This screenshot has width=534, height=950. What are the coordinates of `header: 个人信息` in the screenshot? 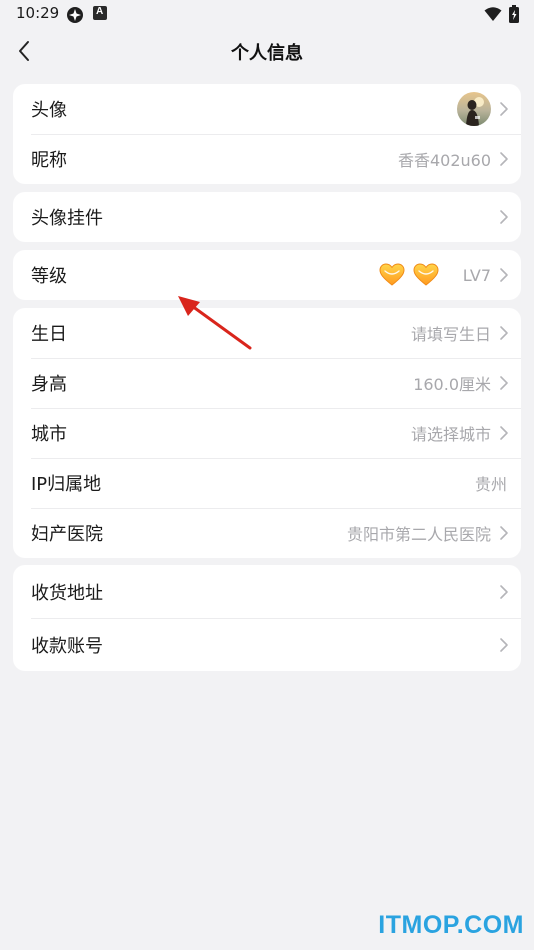 It's located at (267, 52).